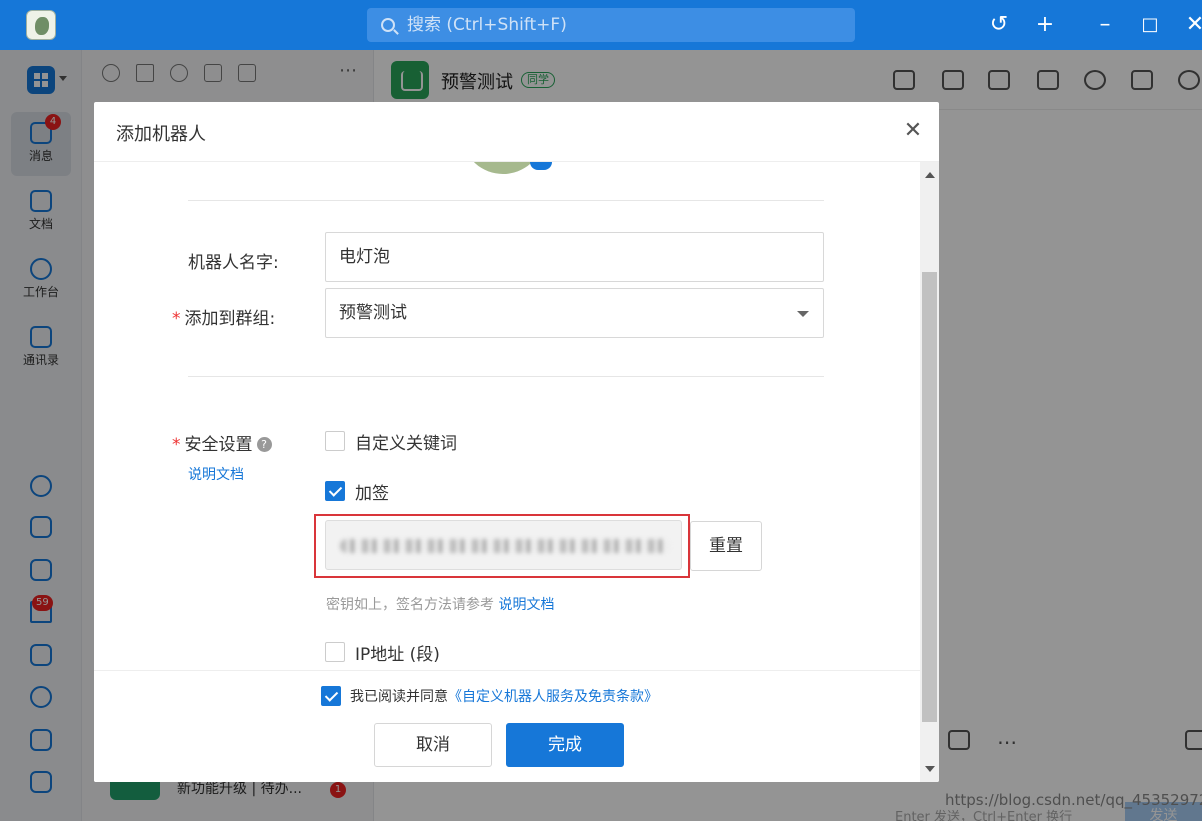 Image resolution: width=1202 pixels, height=821 pixels. Describe the element at coordinates (726, 546) in the screenshot. I see `reset-button: 重置` at that location.